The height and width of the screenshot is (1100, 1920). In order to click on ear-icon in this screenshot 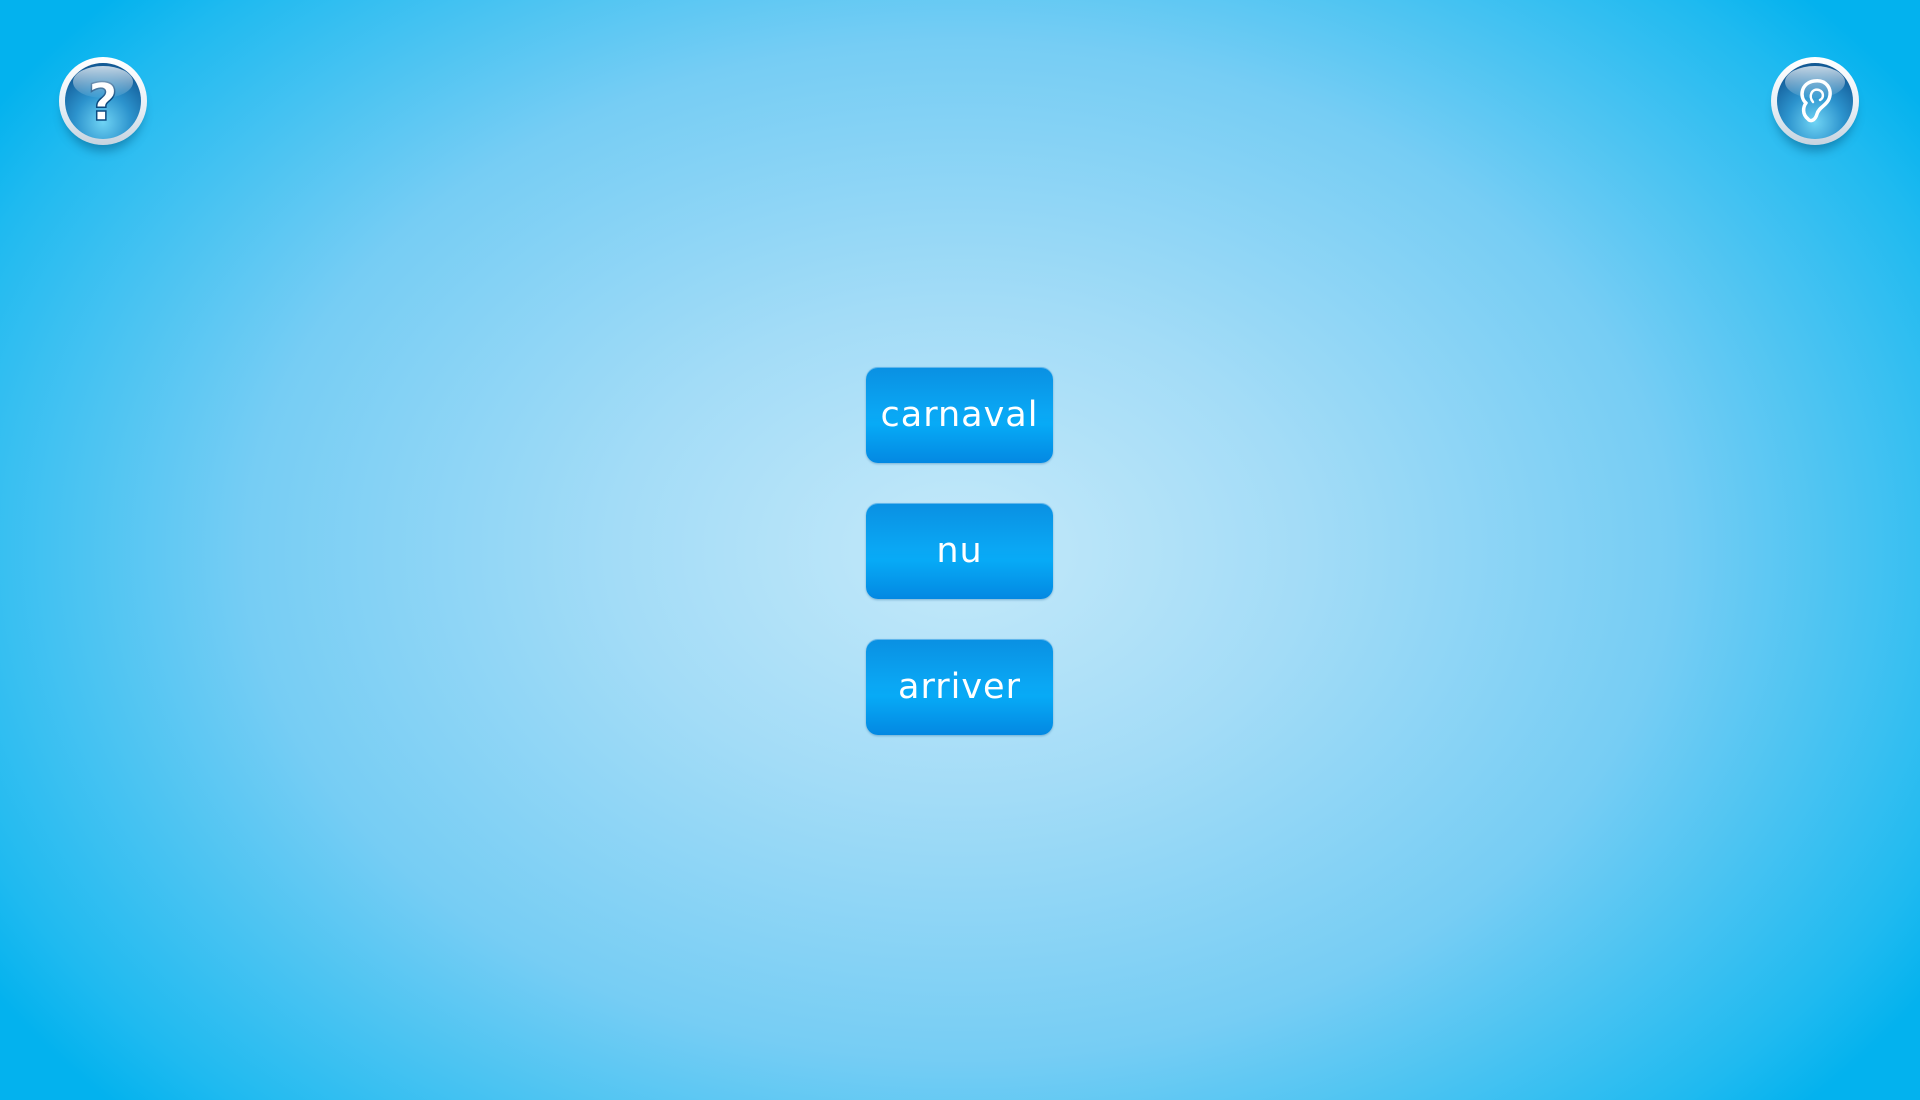, I will do `click(1815, 101)`.